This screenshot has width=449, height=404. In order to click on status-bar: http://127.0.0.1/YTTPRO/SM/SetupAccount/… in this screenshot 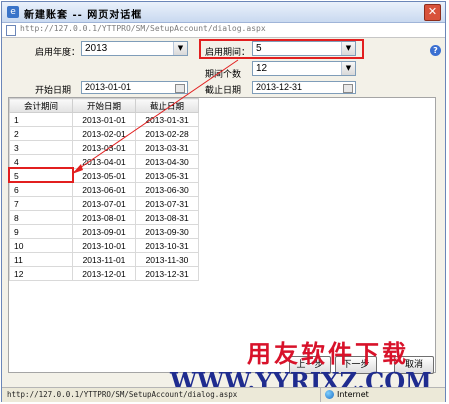, I will do `click(223, 394)`.